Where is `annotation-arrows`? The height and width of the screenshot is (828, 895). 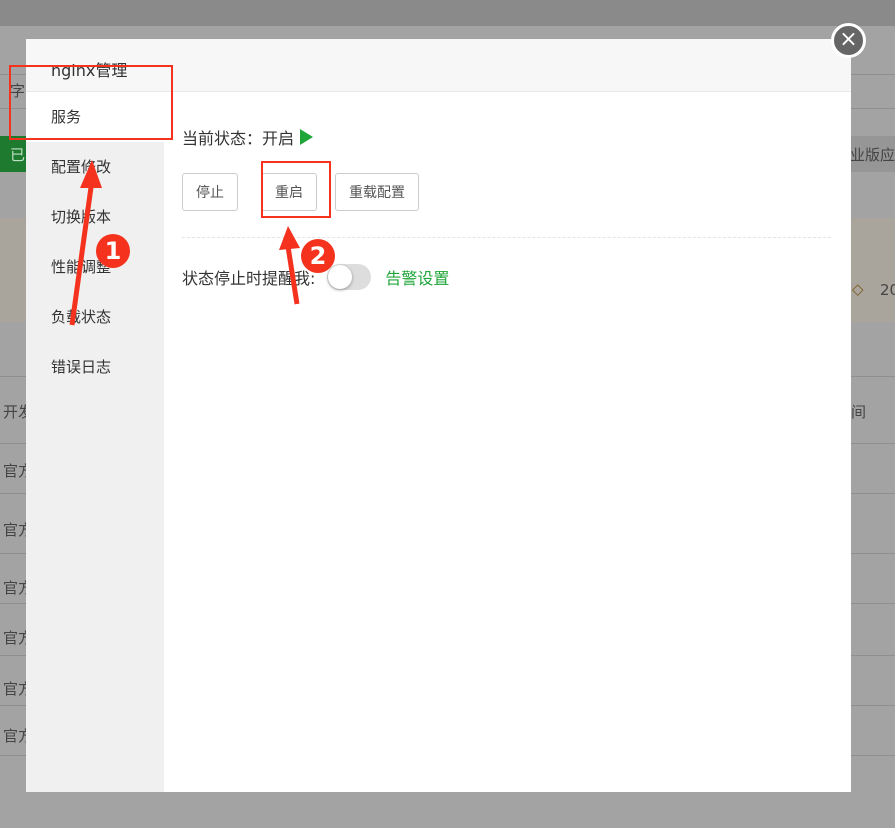
annotation-arrows is located at coordinates (184, 243).